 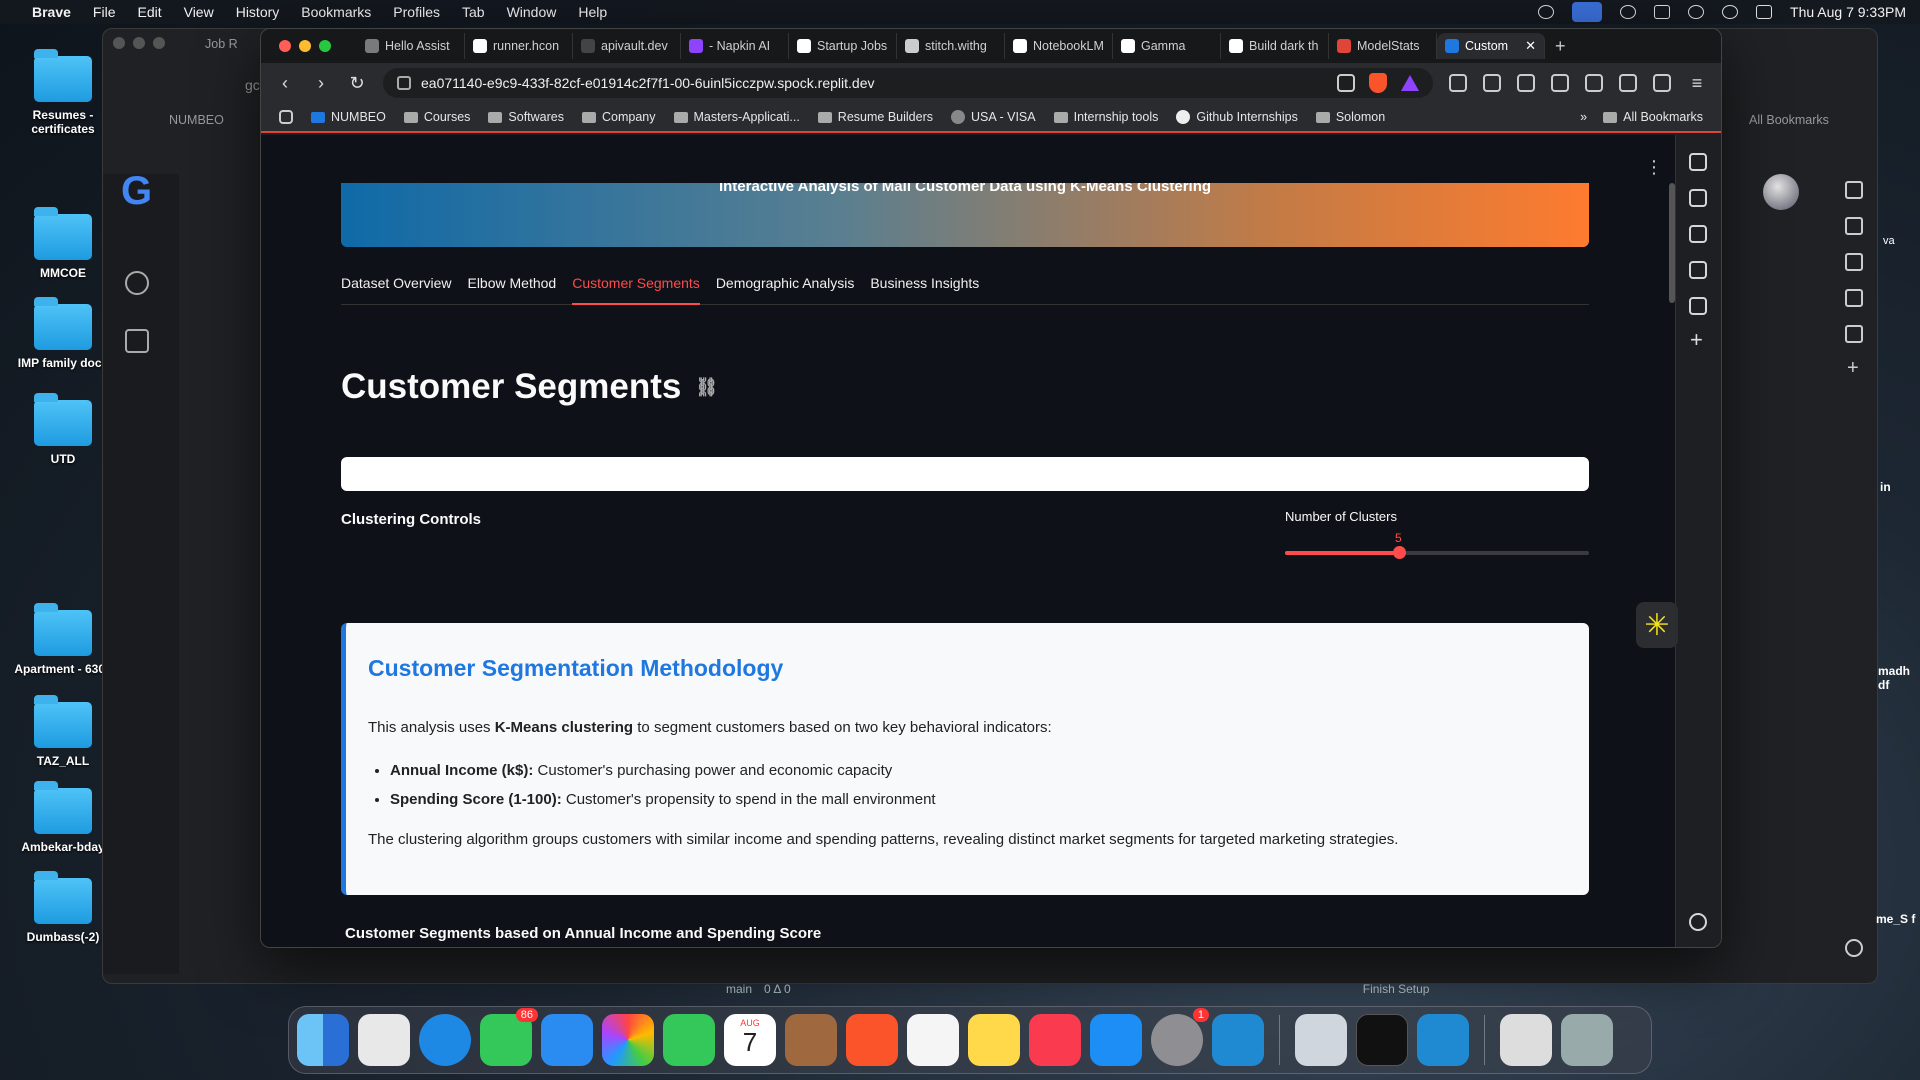 I want to click on tab-demographic-analysis: Demographic Analysis, so click(x=785, y=290).